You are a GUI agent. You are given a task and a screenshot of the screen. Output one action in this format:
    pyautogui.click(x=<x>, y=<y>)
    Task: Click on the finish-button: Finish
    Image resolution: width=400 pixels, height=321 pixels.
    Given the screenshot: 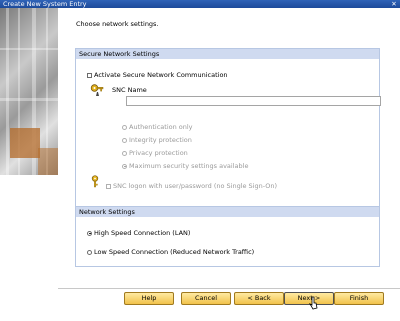 What is the action you would take?
    pyautogui.click(x=359, y=298)
    